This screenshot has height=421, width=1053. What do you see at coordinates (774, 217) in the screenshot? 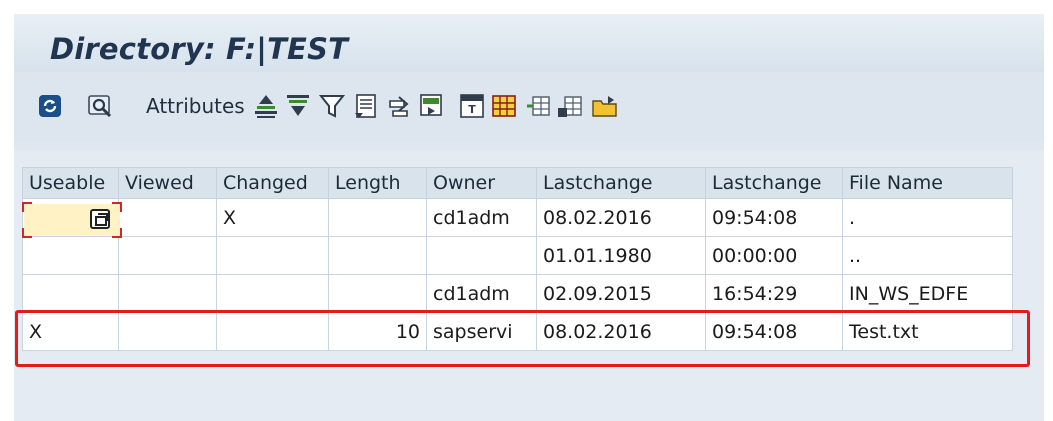
I see `cell-lastchange-time: 09:54:08` at bounding box center [774, 217].